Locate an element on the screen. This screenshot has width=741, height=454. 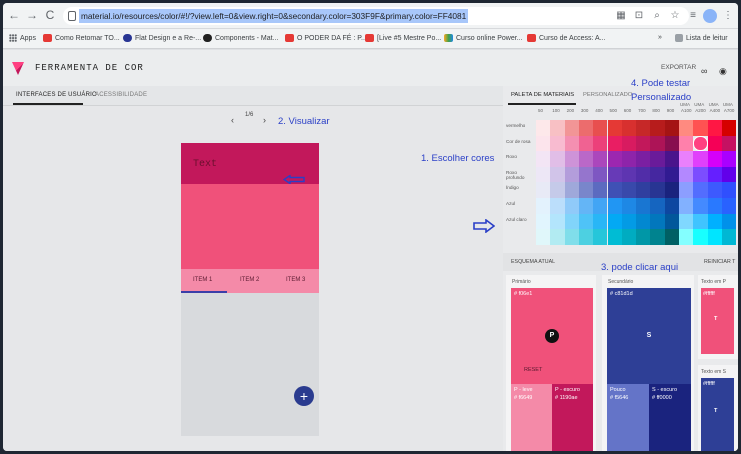
reading-list-button: Lista de leitur is located at coordinates (701, 38).